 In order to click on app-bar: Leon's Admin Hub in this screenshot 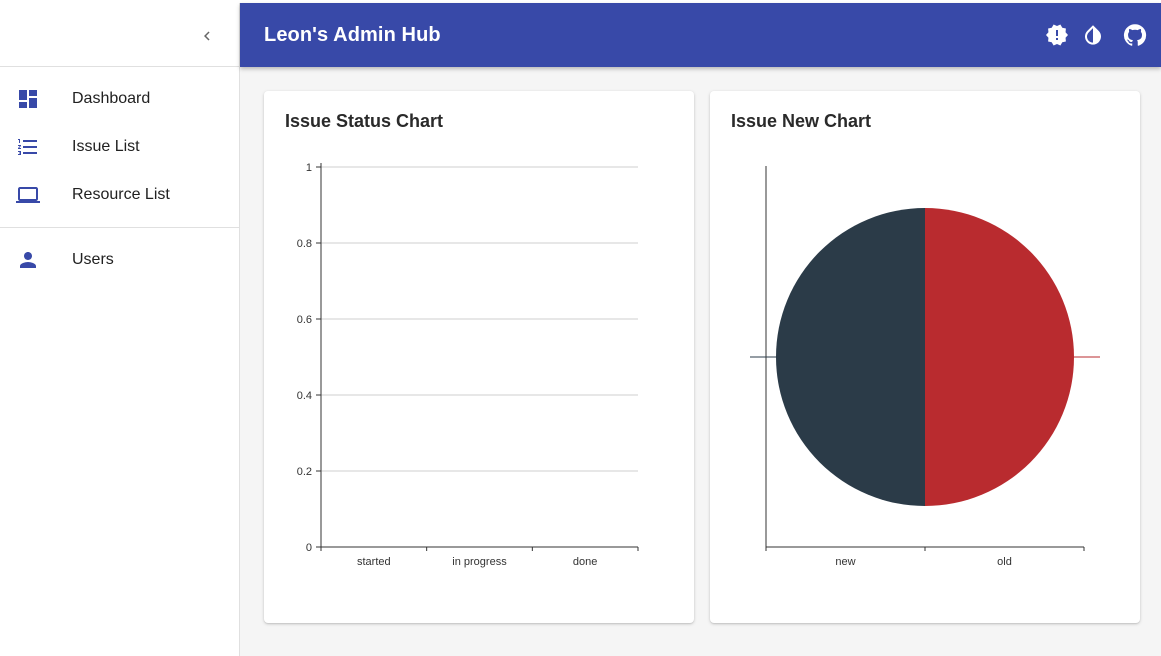, I will do `click(700, 35)`.